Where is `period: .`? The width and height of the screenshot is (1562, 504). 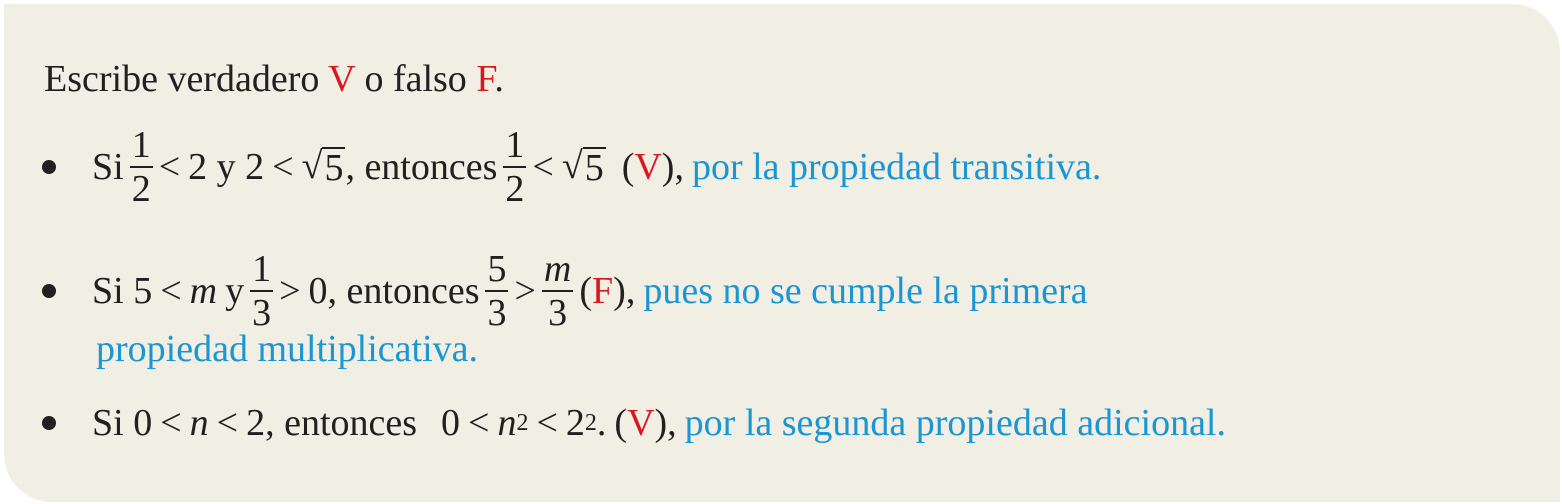
period: . is located at coordinates (601, 423).